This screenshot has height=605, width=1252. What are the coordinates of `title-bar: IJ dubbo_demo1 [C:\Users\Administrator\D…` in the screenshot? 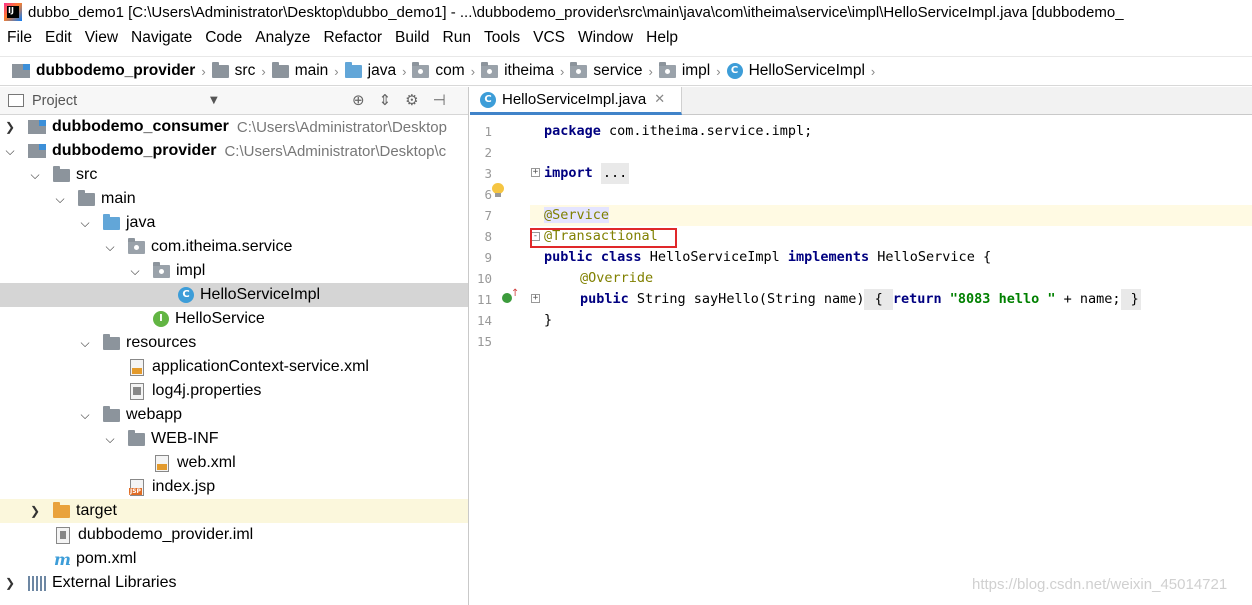 It's located at (626, 12).